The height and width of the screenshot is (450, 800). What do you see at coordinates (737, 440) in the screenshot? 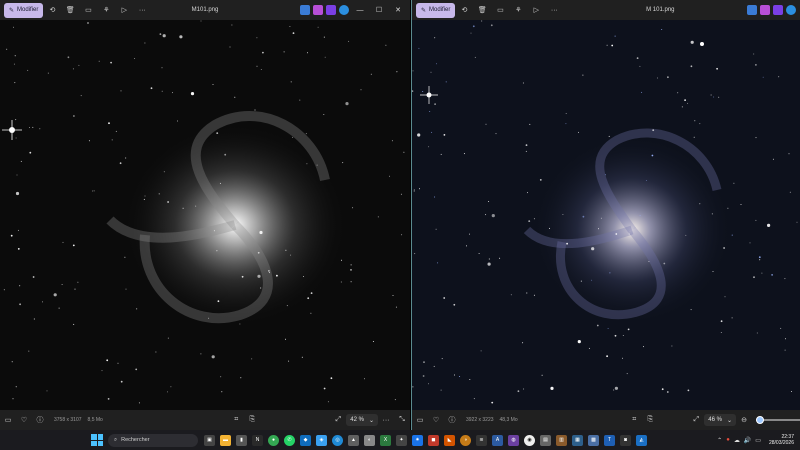
I see `network-icon: ☁` at bounding box center [737, 440].